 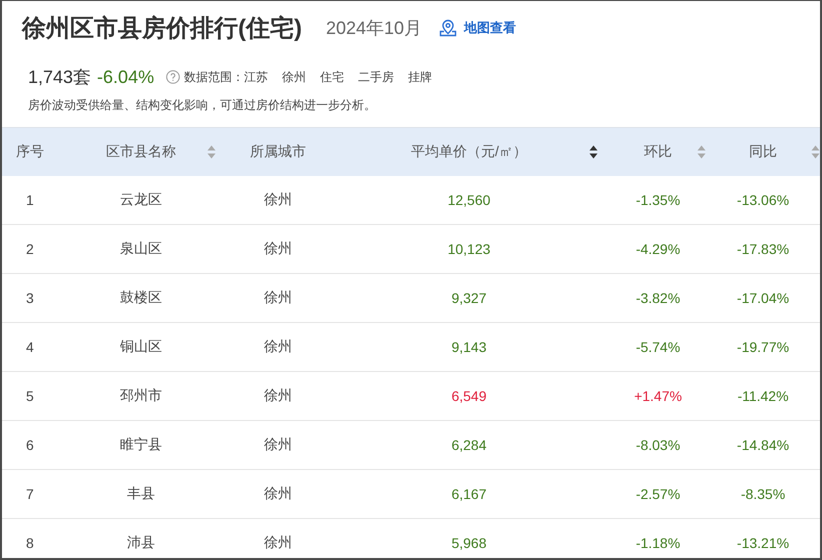 I want to click on table-cell: 云龙区, so click(x=141, y=200).